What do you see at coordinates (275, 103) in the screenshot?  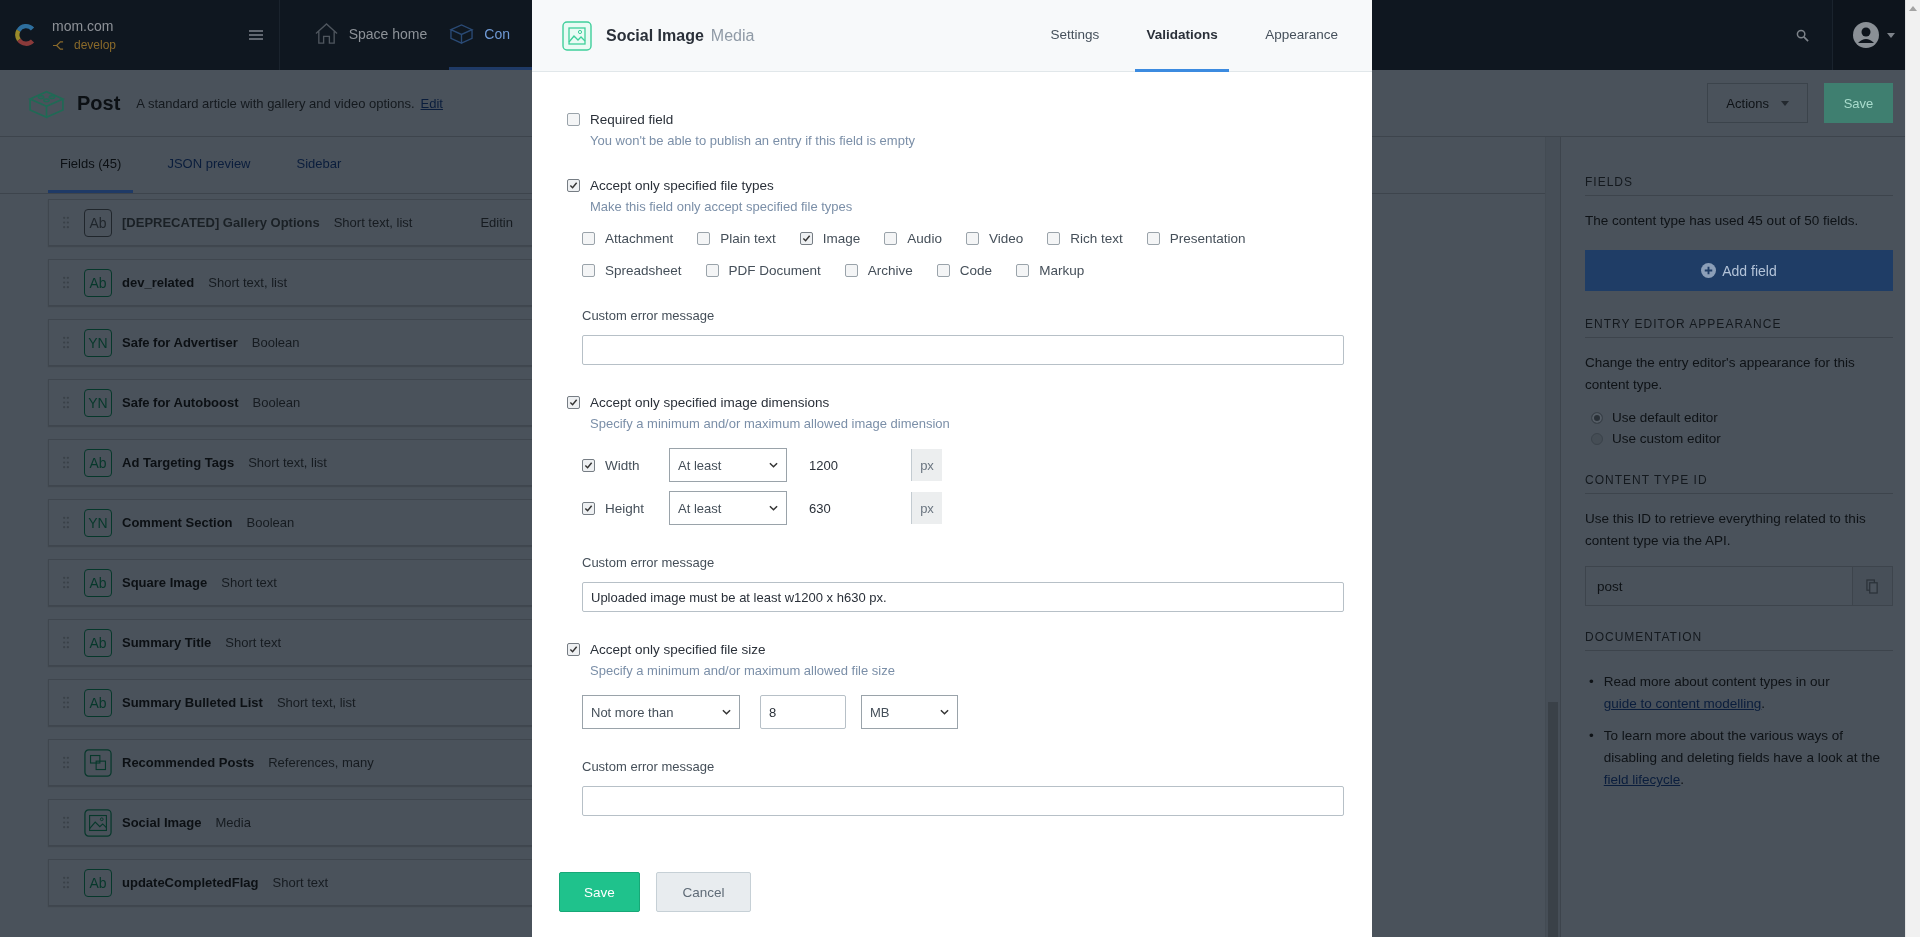 I see `content-type-description: A standard article with gallery and video options.` at bounding box center [275, 103].